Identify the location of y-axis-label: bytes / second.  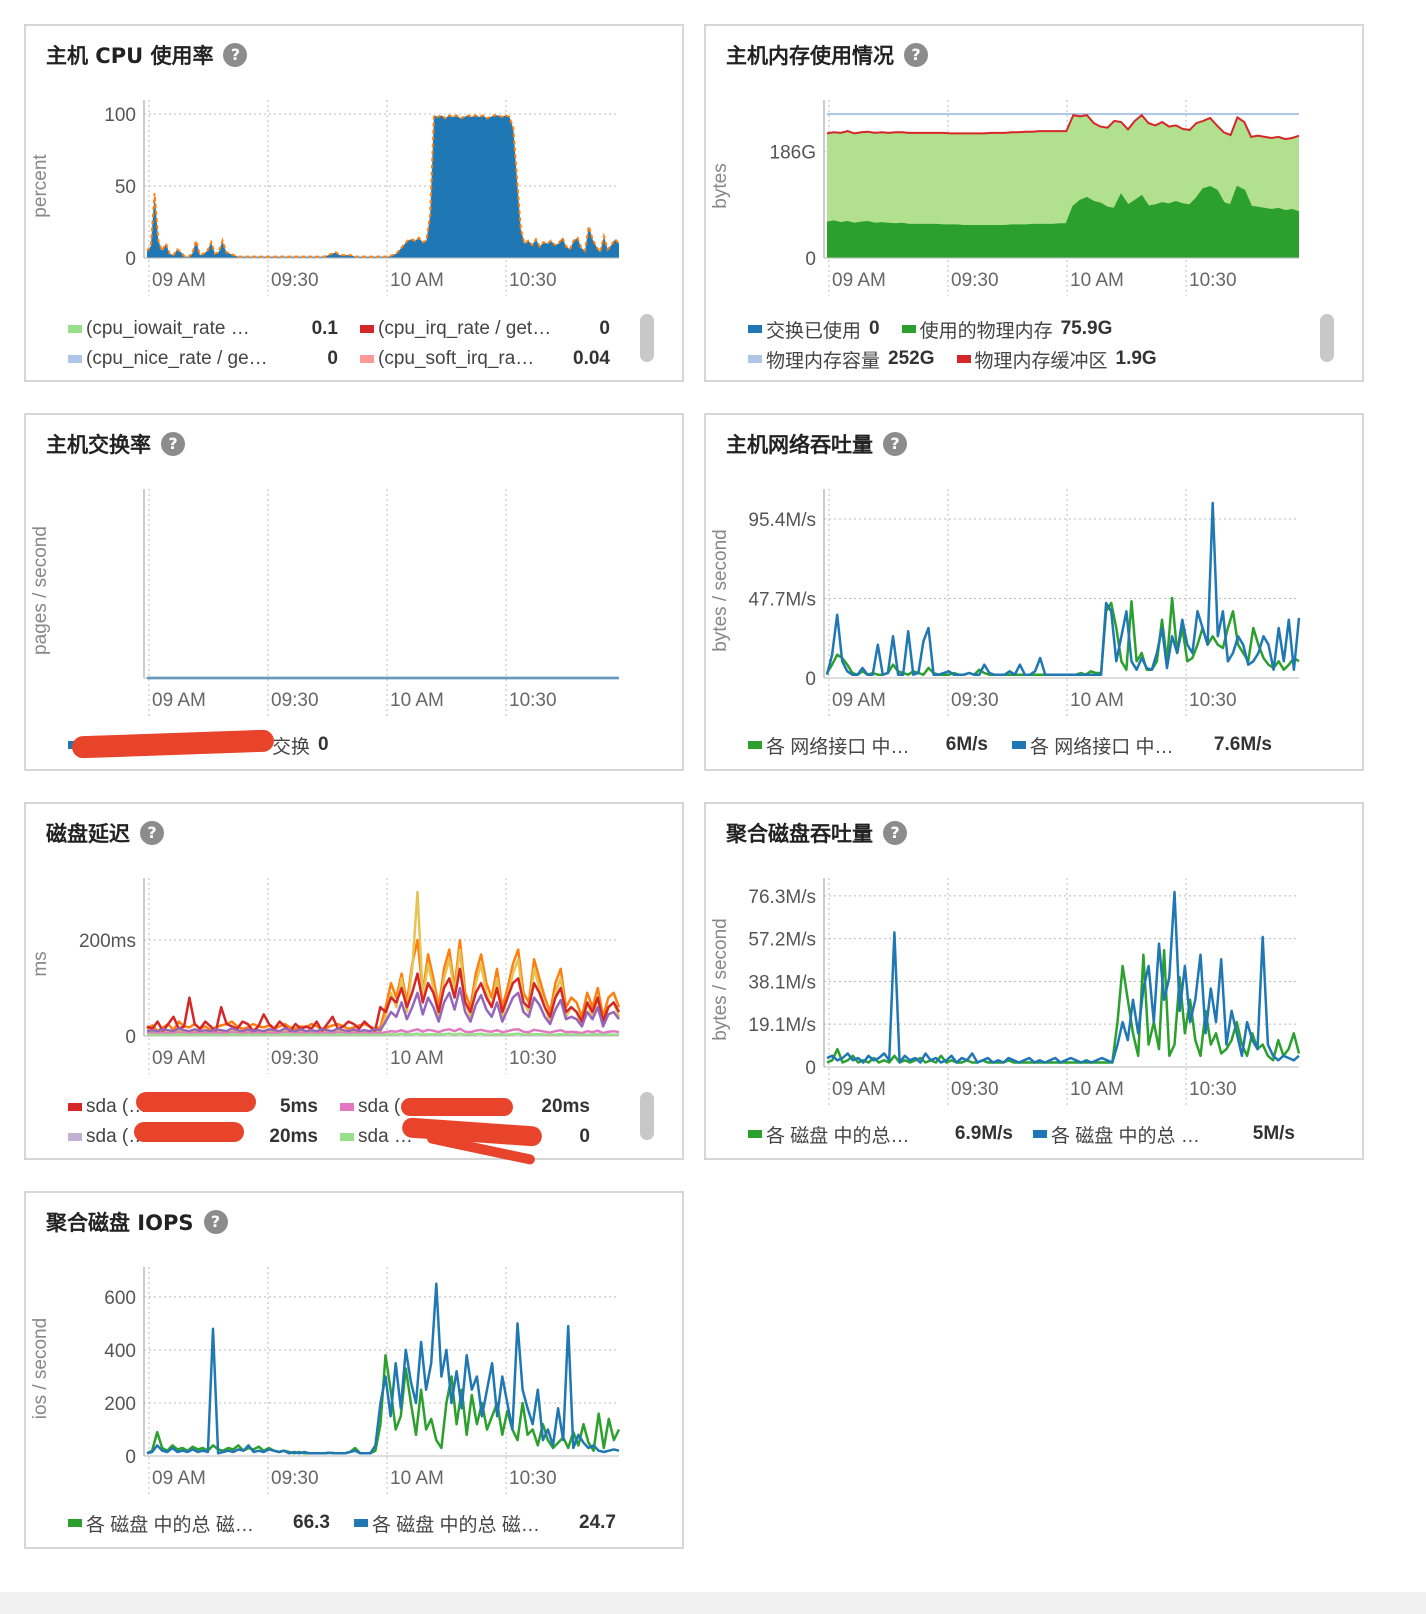
(720, 979).